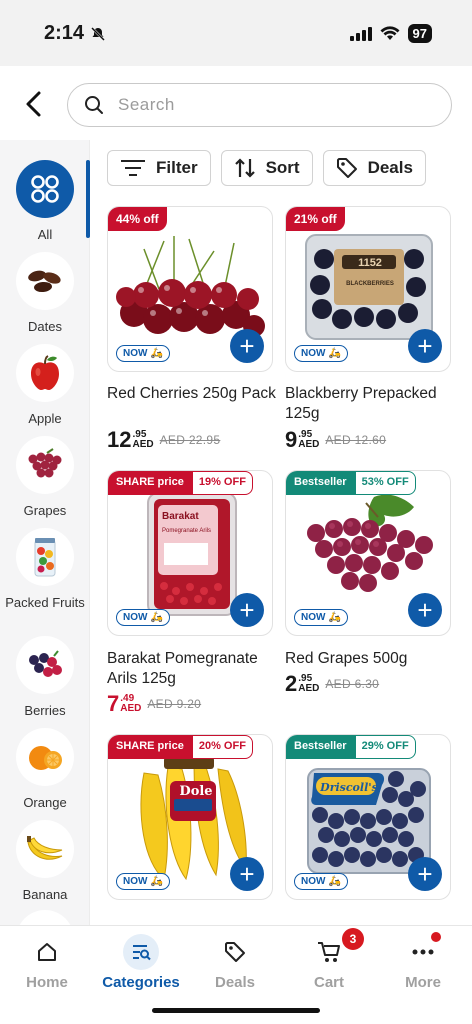  I want to click on product-price: 7 .49 AED AED 9.20, so click(154, 703).